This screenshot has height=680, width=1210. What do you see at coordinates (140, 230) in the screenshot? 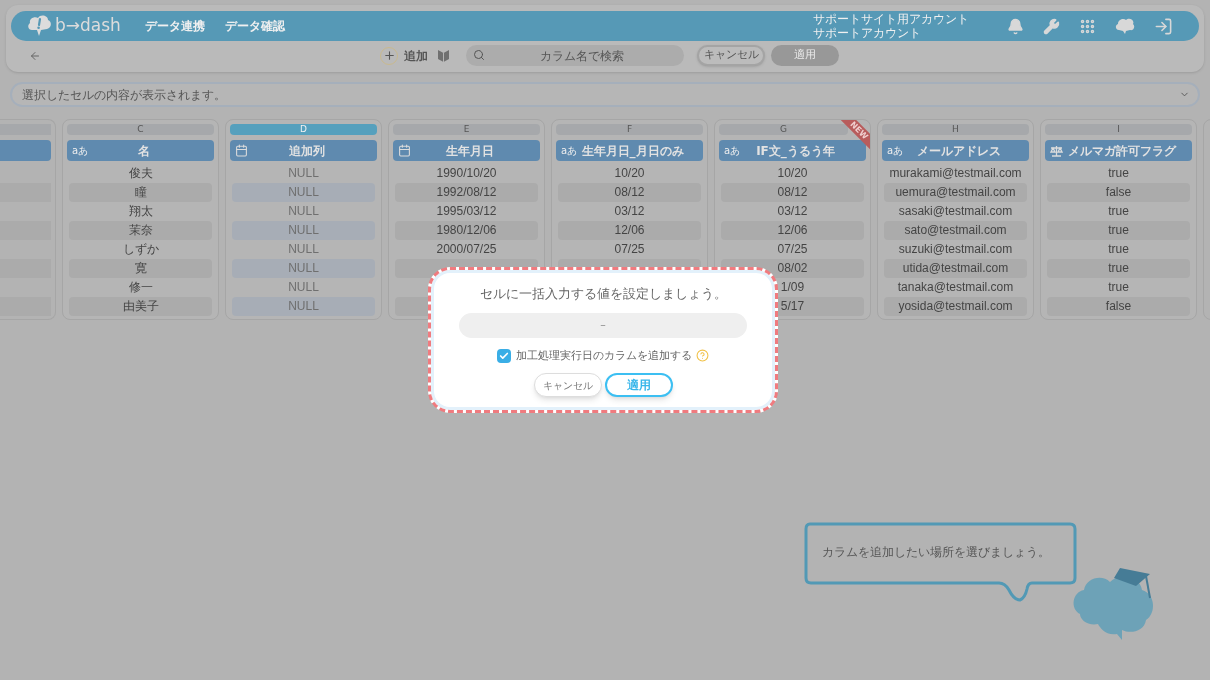
I see `table-cell: 茉奈` at bounding box center [140, 230].